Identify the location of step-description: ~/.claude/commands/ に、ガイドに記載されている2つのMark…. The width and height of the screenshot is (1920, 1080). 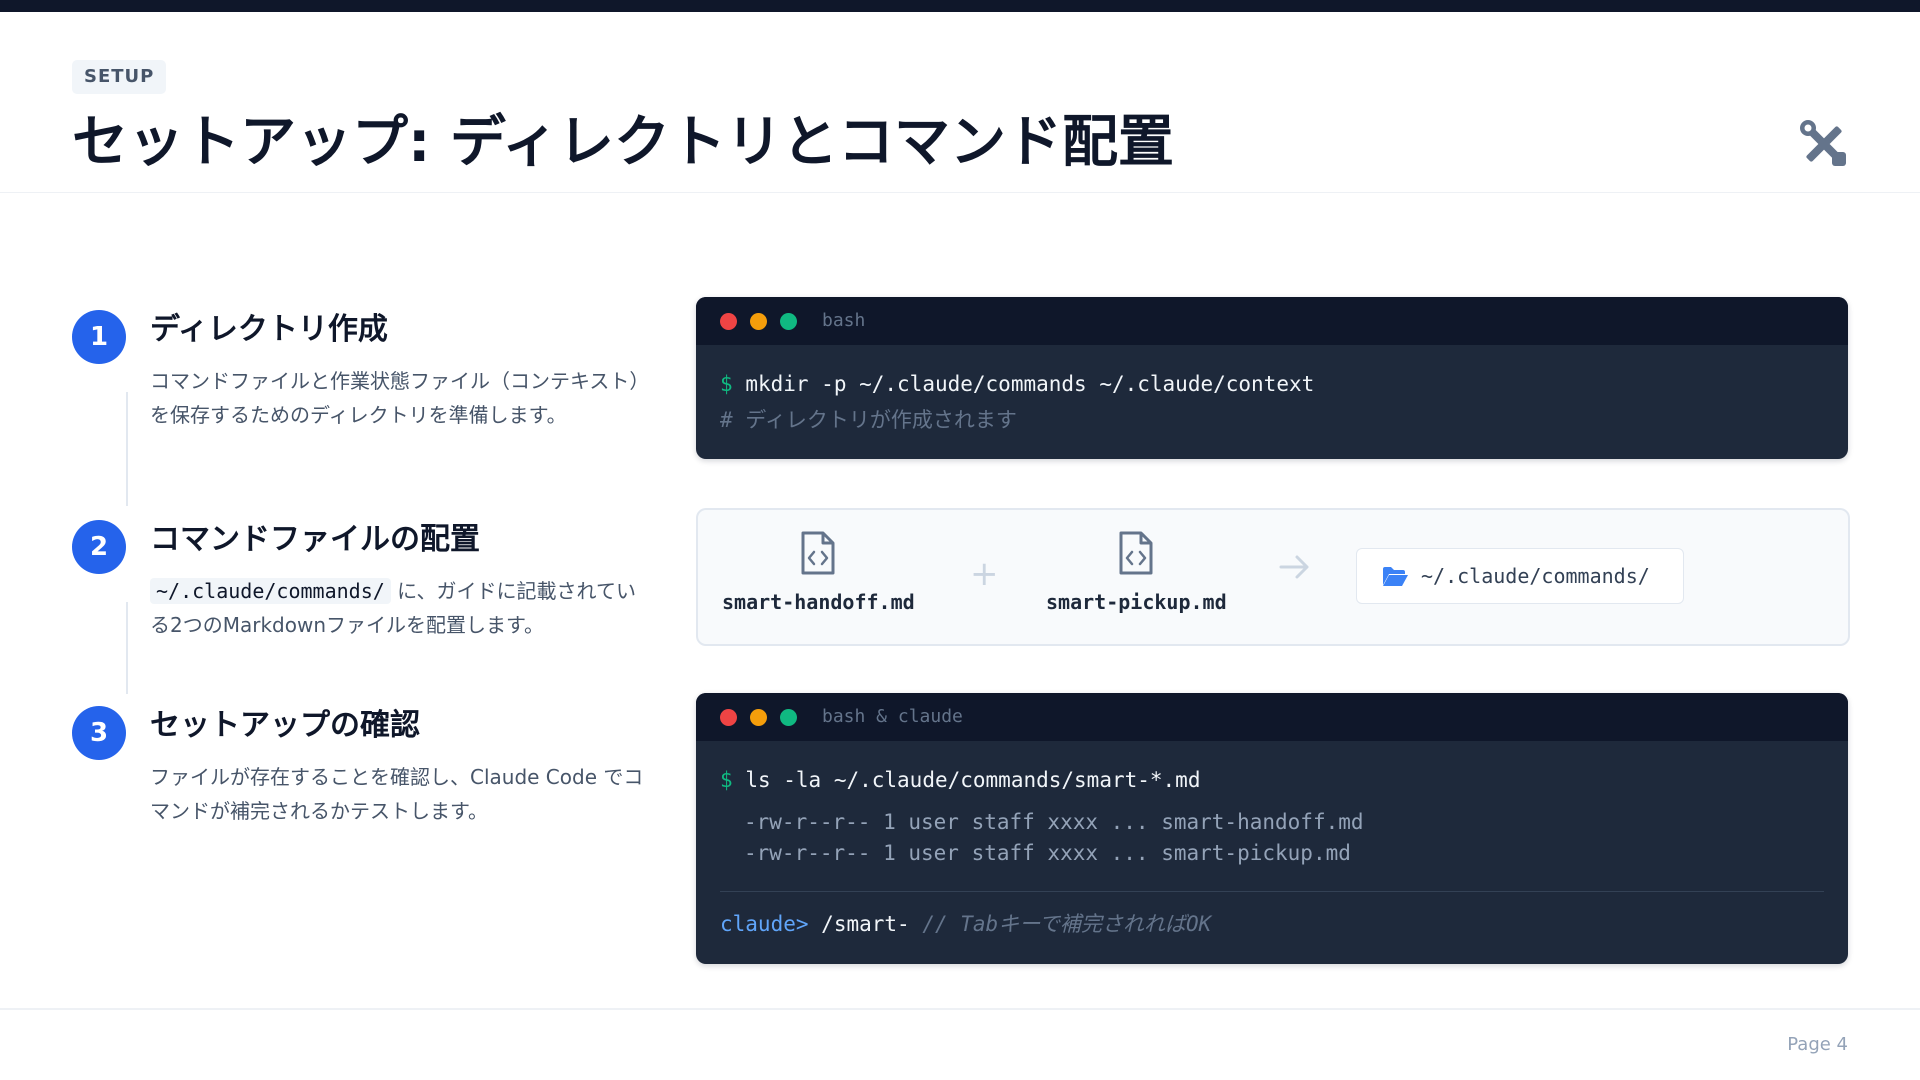
(400, 608).